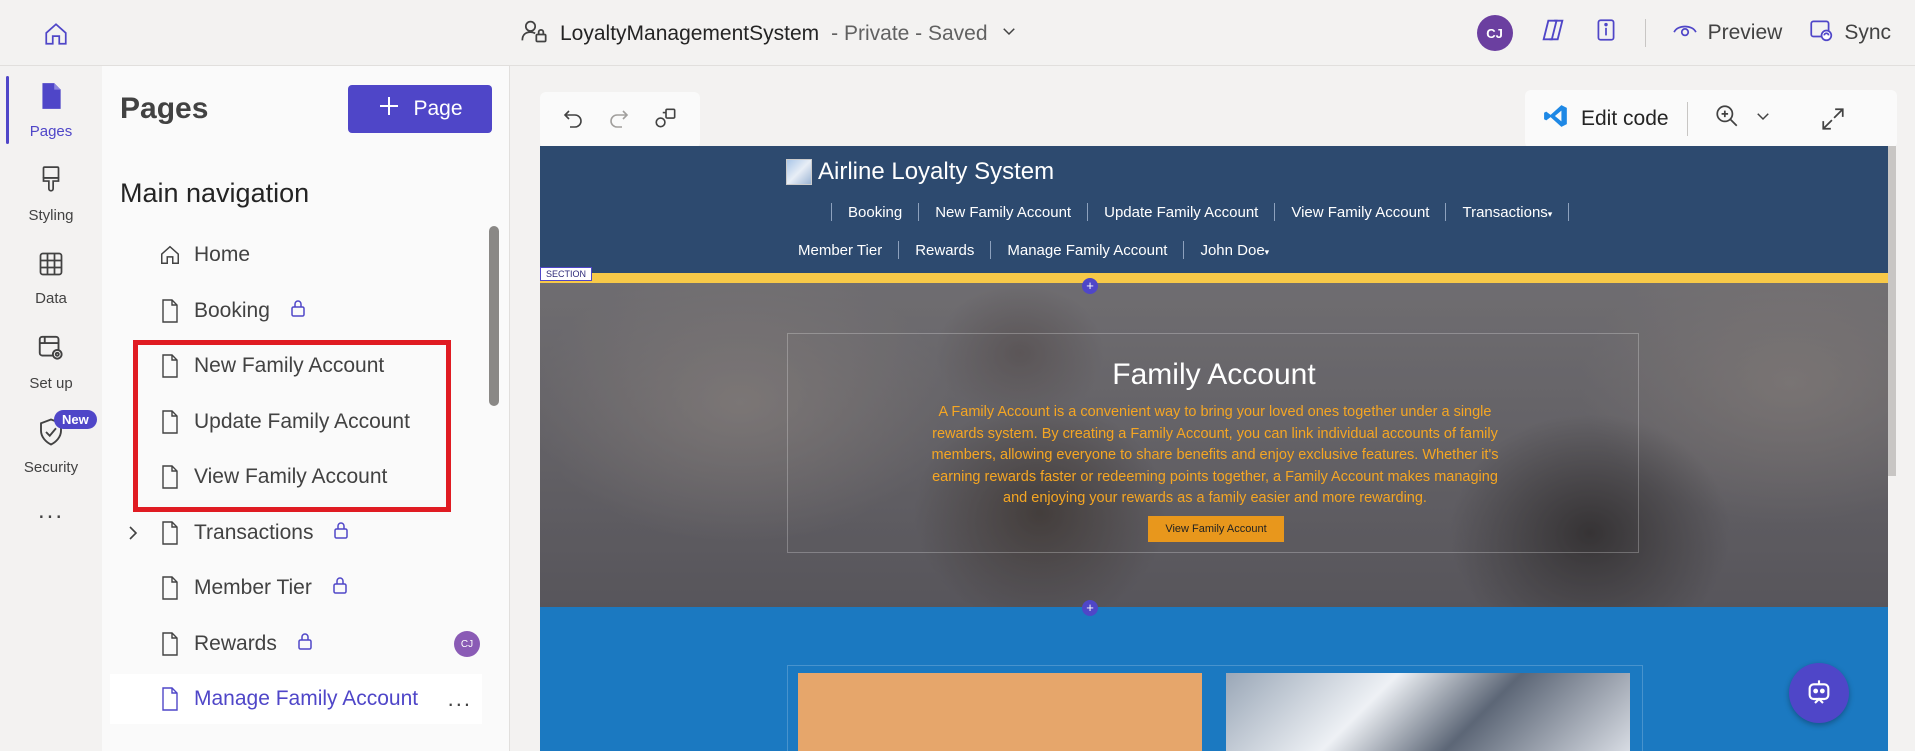  What do you see at coordinates (164, 108) in the screenshot?
I see `panel-title: Pages` at bounding box center [164, 108].